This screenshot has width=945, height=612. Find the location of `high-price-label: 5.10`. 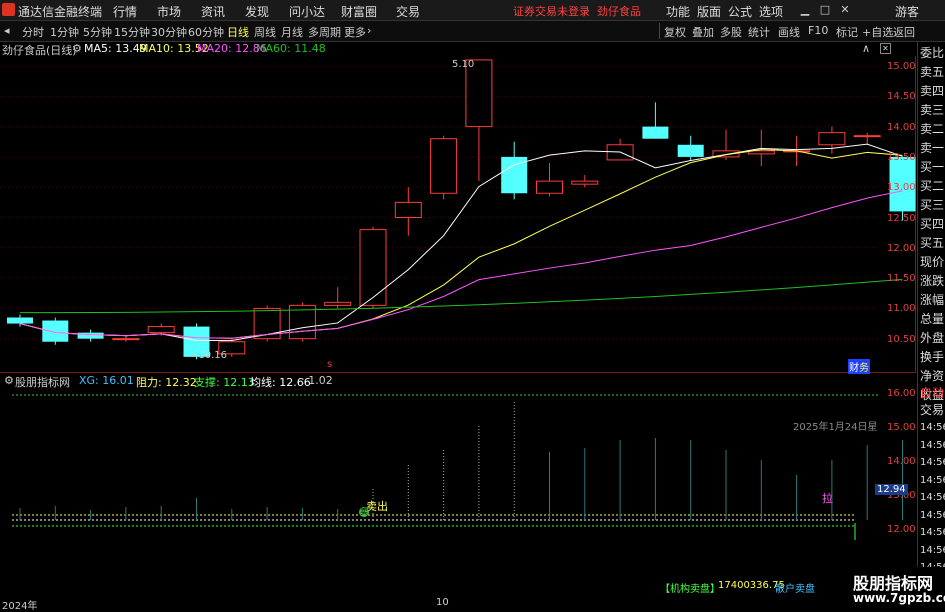

high-price-label: 5.10 is located at coordinates (463, 64).